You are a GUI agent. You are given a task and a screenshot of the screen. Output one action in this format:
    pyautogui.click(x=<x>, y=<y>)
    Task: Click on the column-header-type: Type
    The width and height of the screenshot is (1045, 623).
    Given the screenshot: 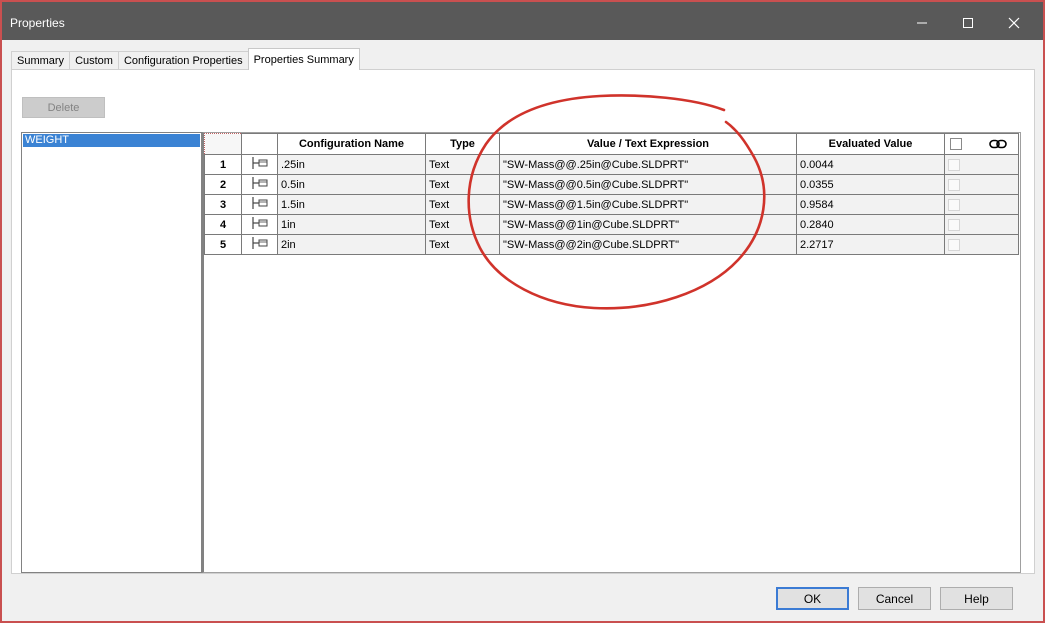 What is the action you would take?
    pyautogui.click(x=462, y=144)
    